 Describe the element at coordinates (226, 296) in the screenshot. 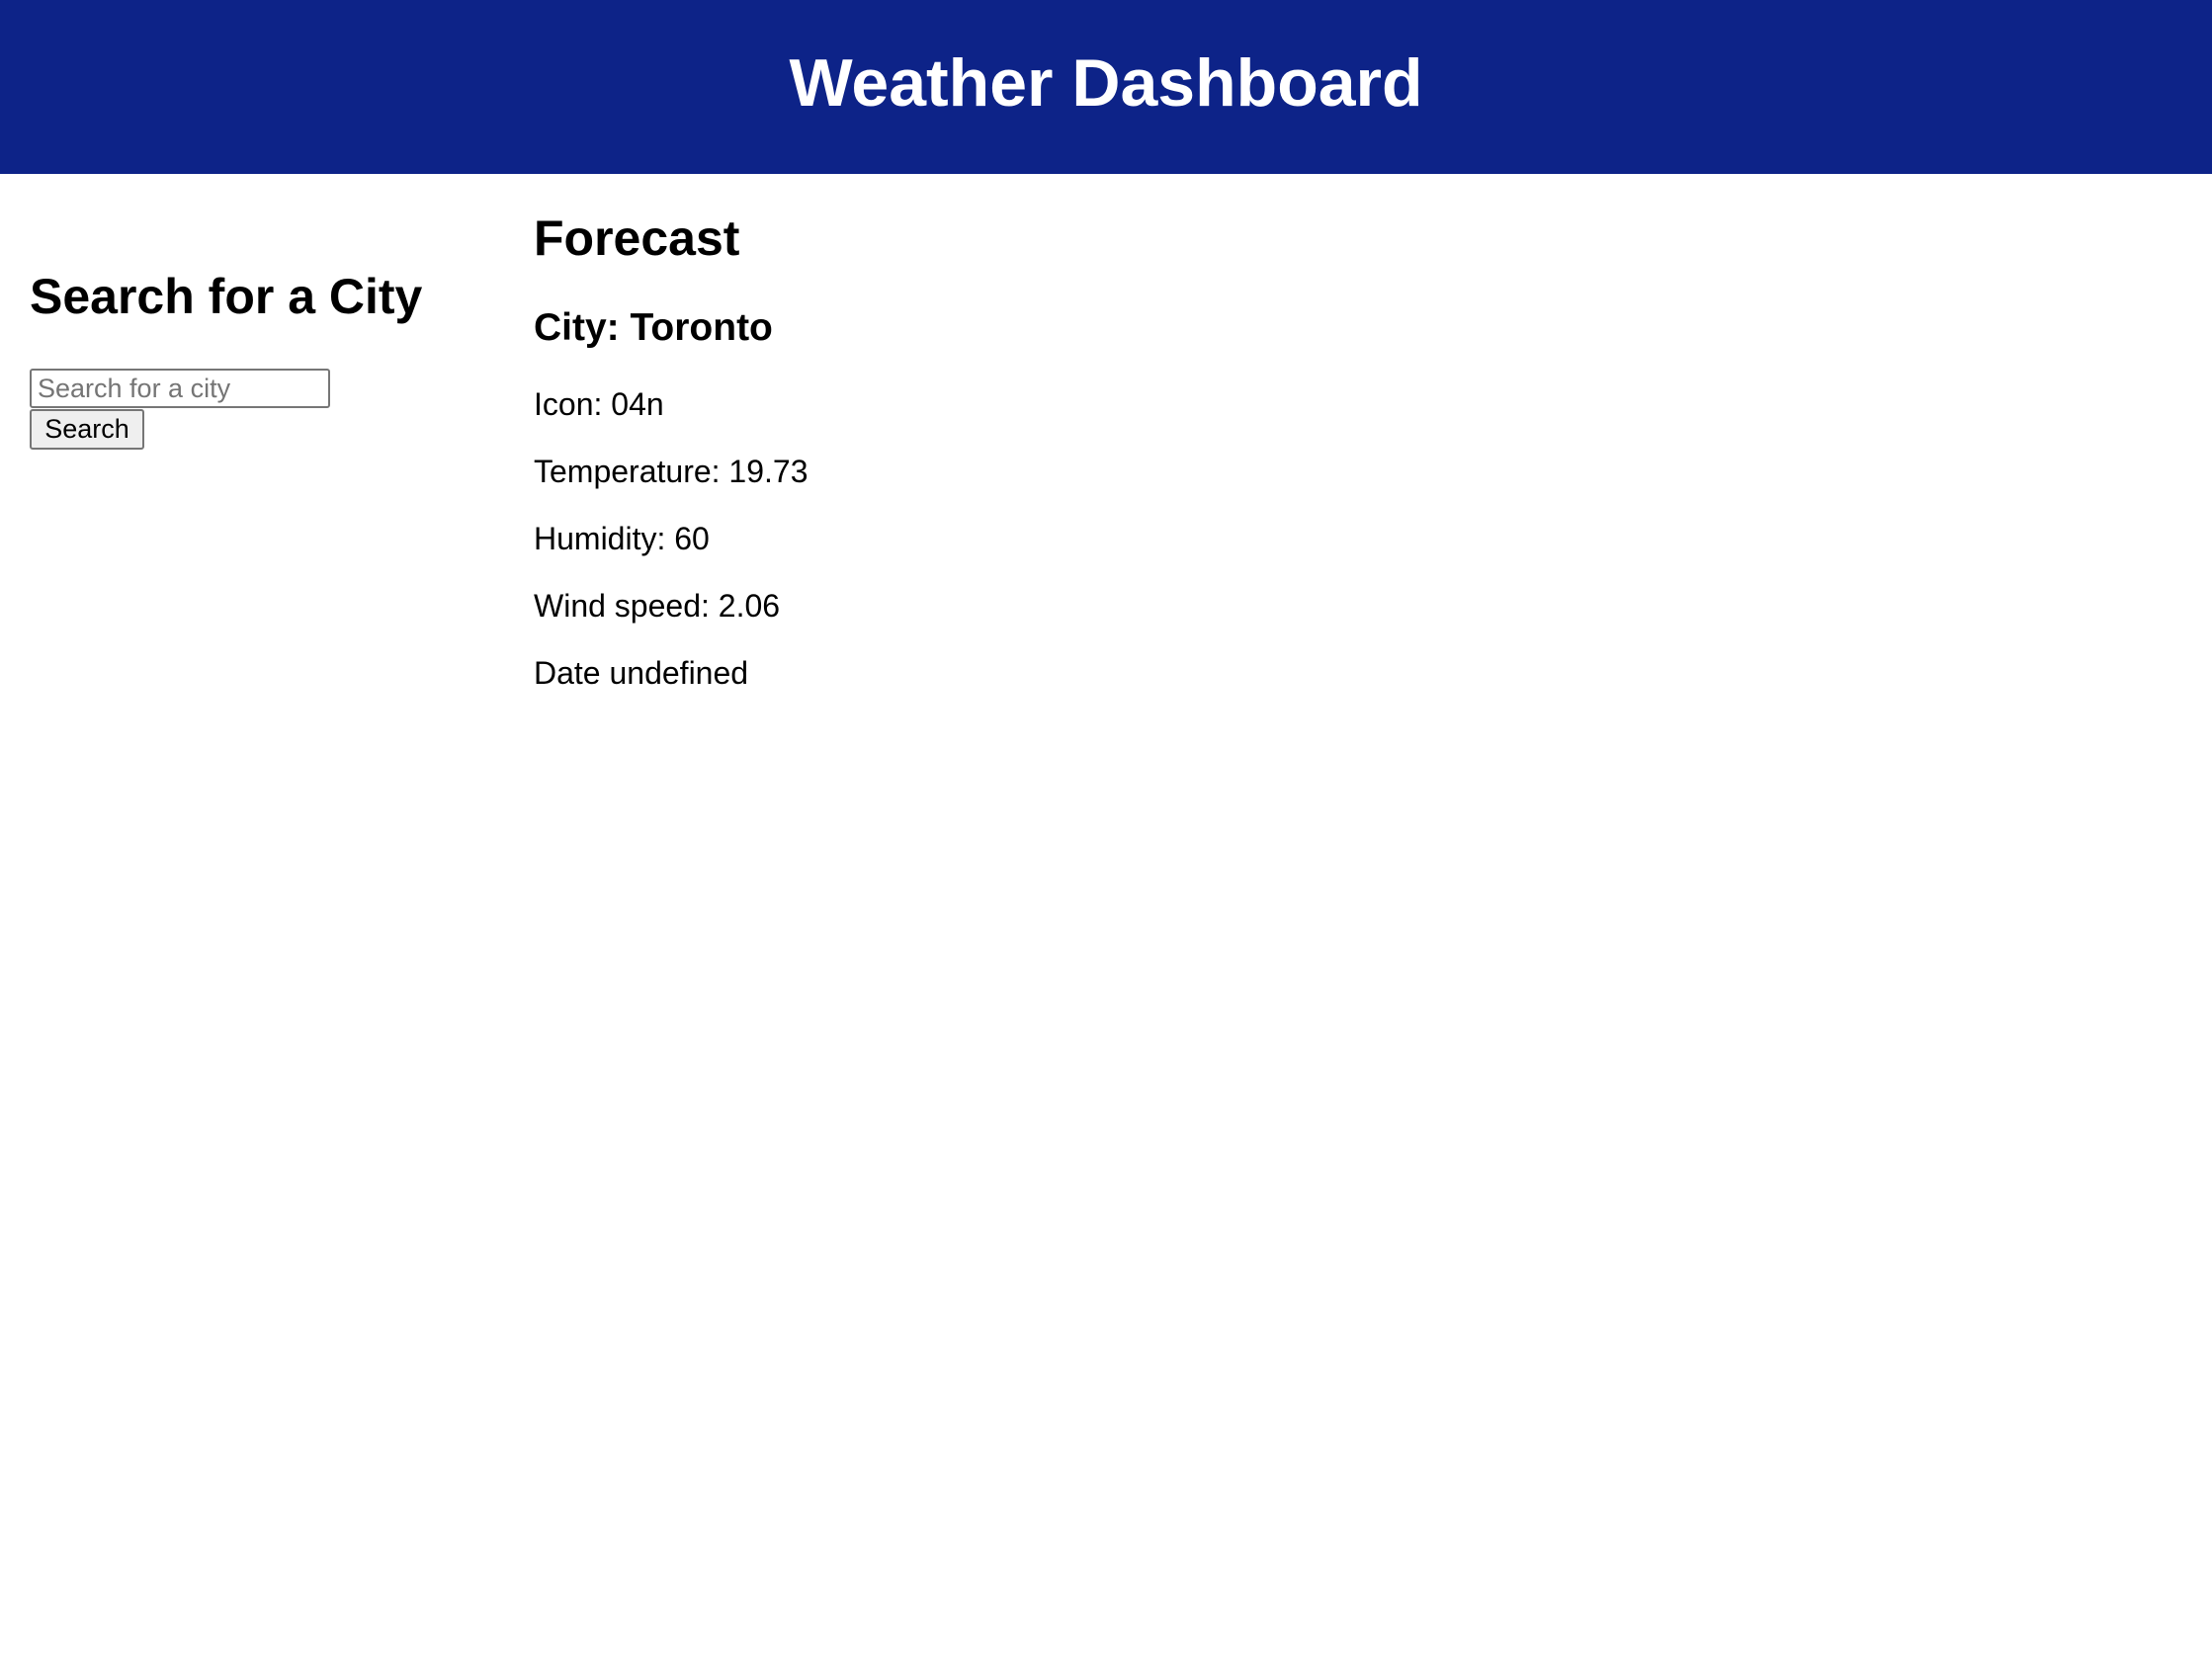

I see `search-heading: Search for a City` at that location.